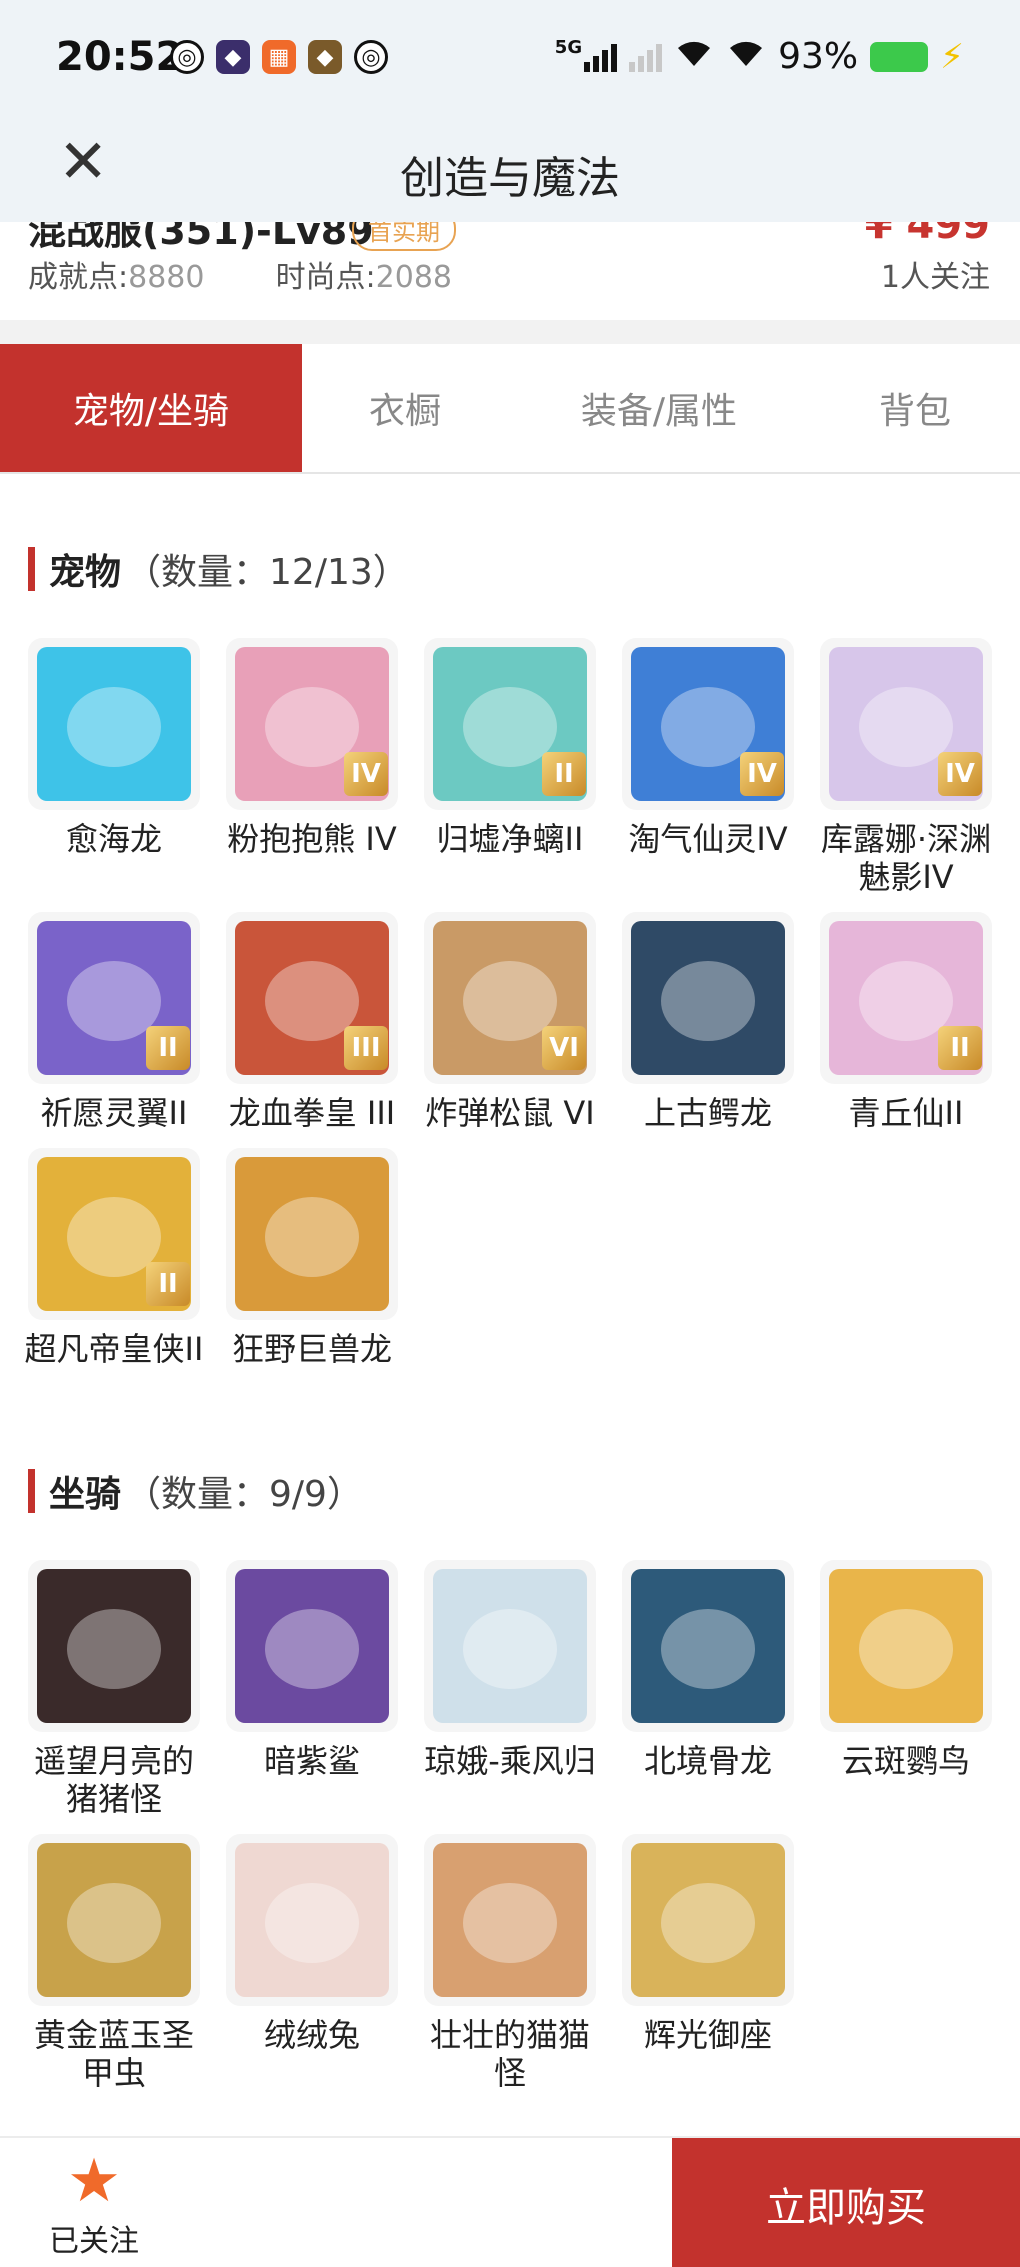  Describe the element at coordinates (510, 1761) in the screenshot. I see `mount-name: 琼娥-乘风归` at that location.